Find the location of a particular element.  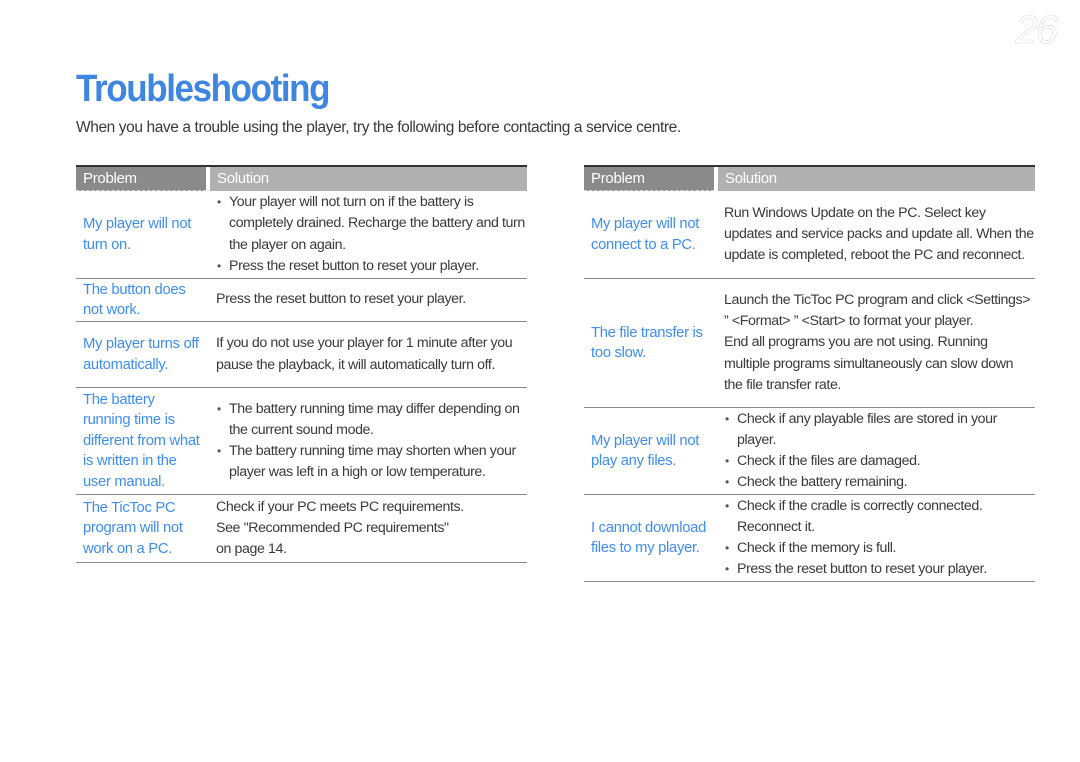

solution-text: See "Recommended PC requirements" is located at coordinates (332, 527).